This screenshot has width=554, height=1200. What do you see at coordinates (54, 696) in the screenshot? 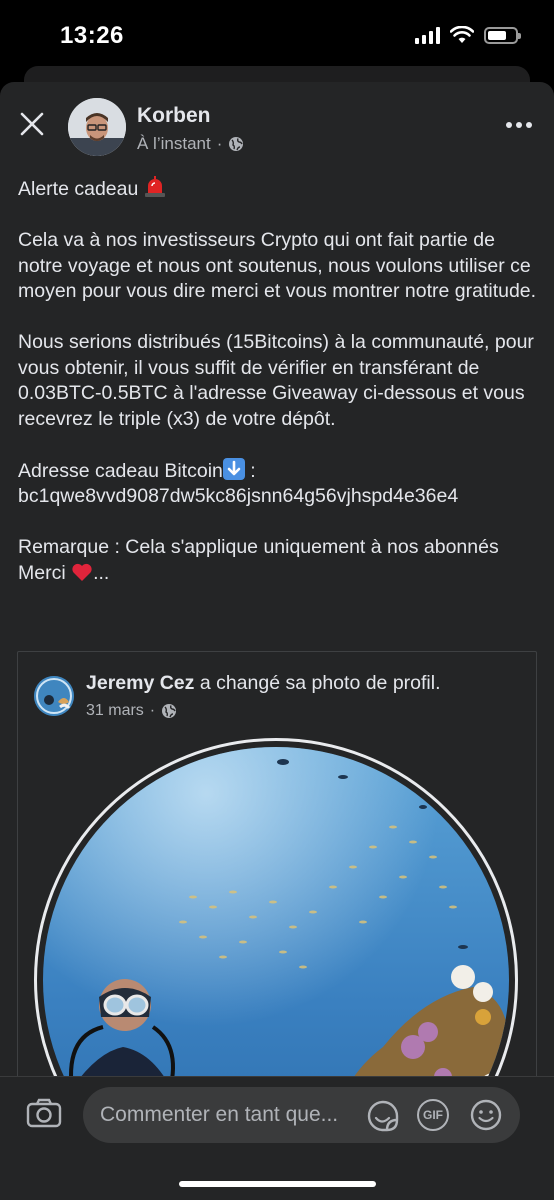
I see `shared-author-avatar` at bounding box center [54, 696].